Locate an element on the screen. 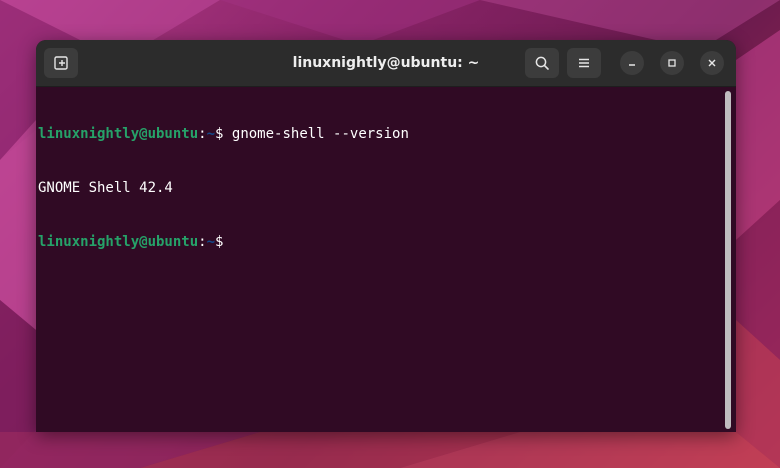 This screenshot has height=468, width=780. maximize-button is located at coordinates (672, 63).